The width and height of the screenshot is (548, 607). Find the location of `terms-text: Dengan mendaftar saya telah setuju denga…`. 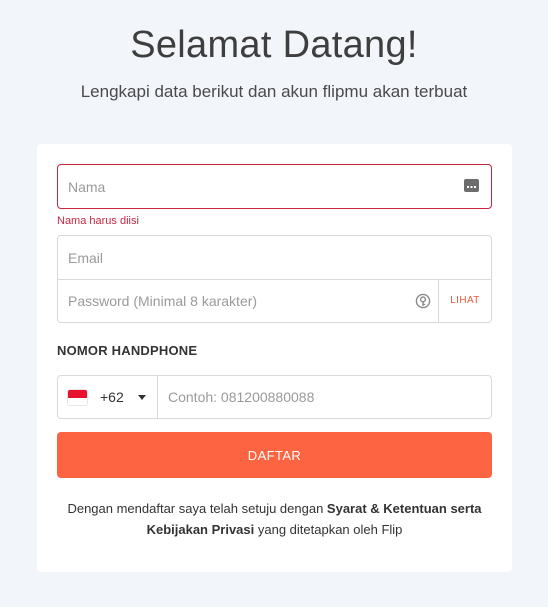

terms-text: Dengan mendaftar saya telah setuju denga… is located at coordinates (274, 519).